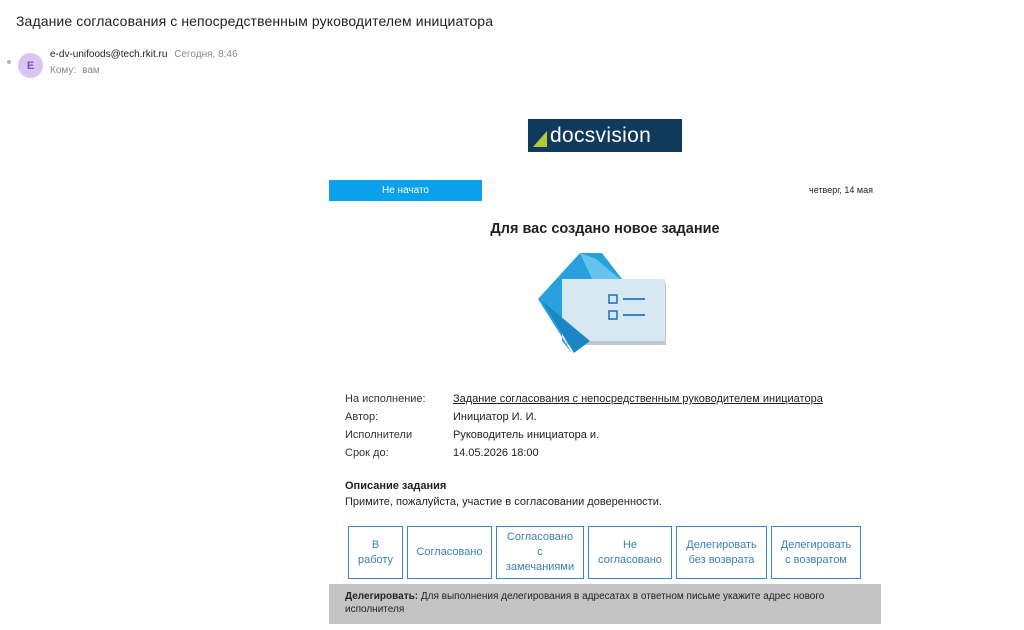 The height and width of the screenshot is (630, 1024). I want to click on approve-button: Согласовано, so click(449, 552).